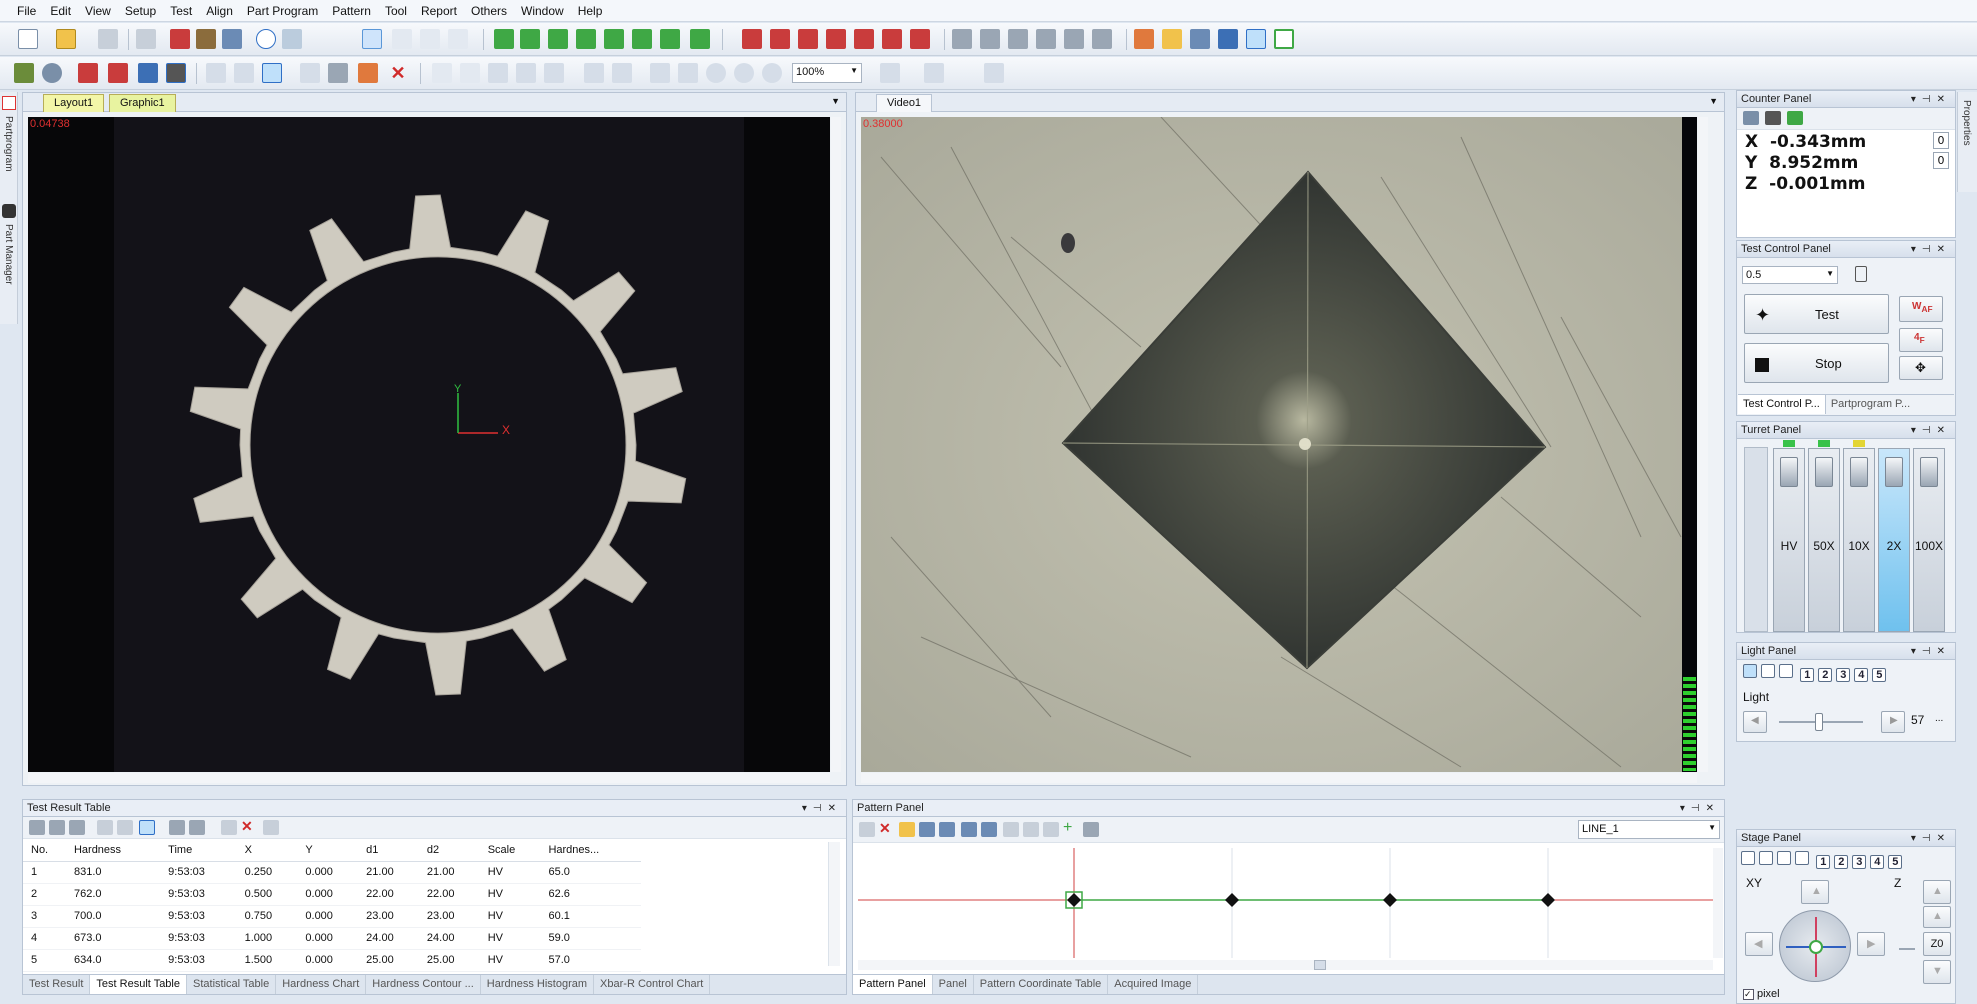 The width and height of the screenshot is (1977, 1004). Describe the element at coordinates (1718, 903) in the screenshot. I see `pattern-vscroll` at that location.